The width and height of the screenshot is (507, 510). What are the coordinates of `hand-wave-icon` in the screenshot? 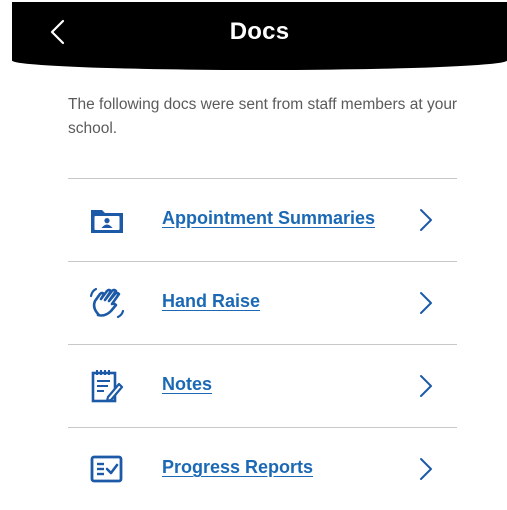 It's located at (107, 303).